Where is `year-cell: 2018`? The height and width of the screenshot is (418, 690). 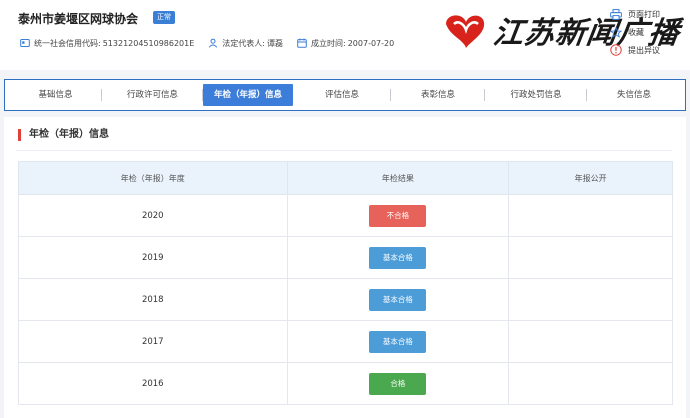
year-cell: 2018 is located at coordinates (153, 299).